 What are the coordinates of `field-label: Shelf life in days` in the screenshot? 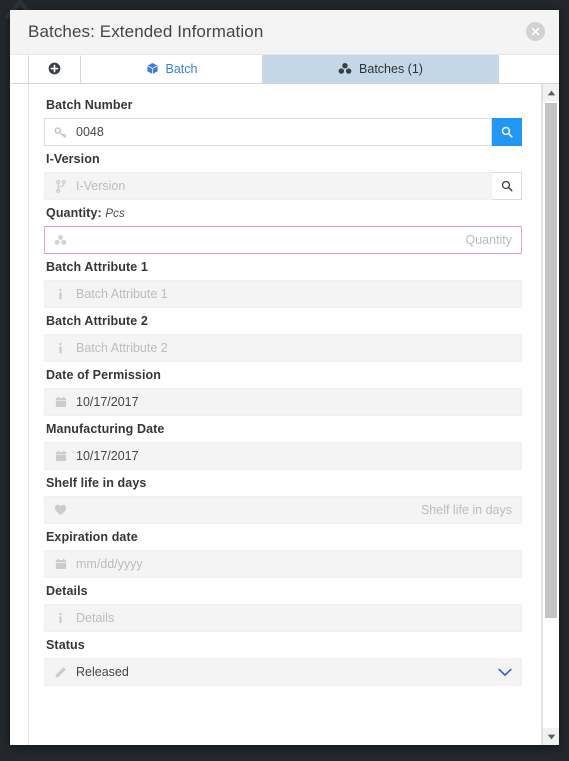 It's located at (96, 483).